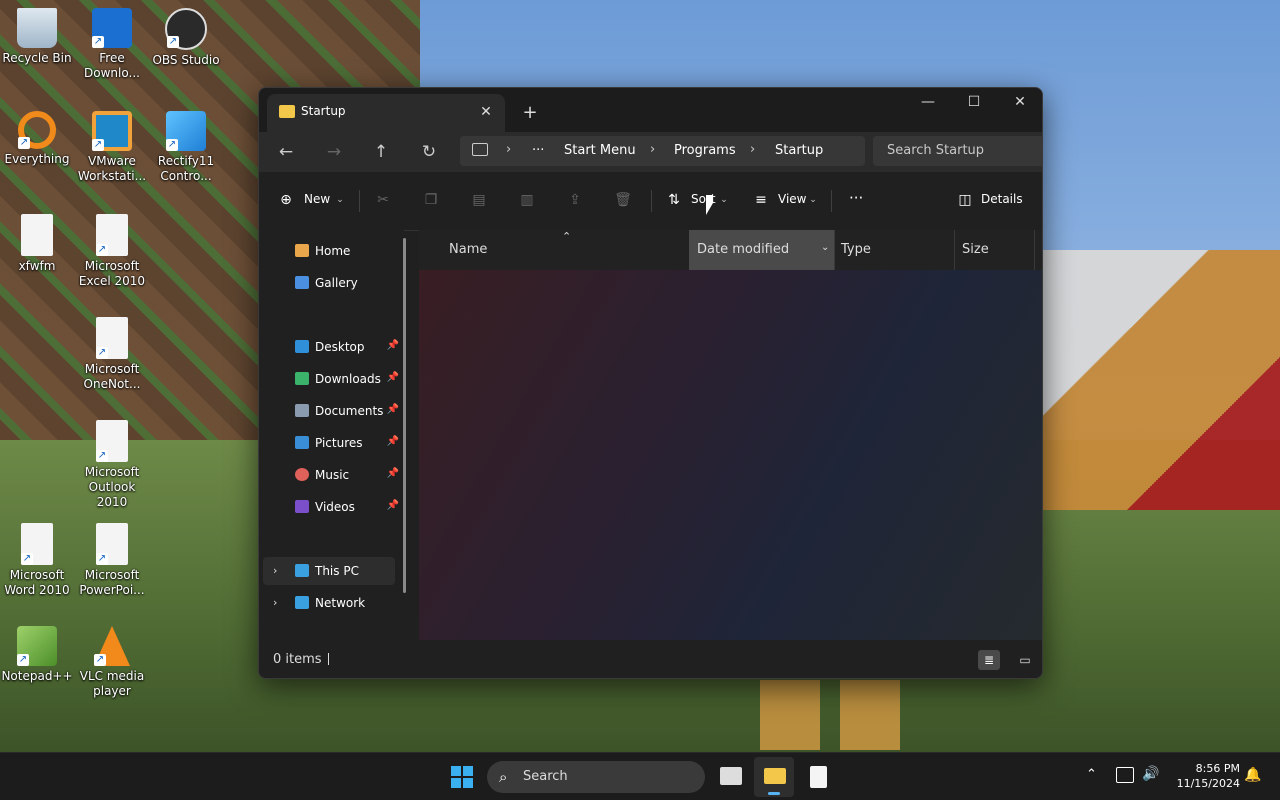 This screenshot has height=800, width=1280. Describe the element at coordinates (792, 199) in the screenshot. I see `view-button: View` at that location.